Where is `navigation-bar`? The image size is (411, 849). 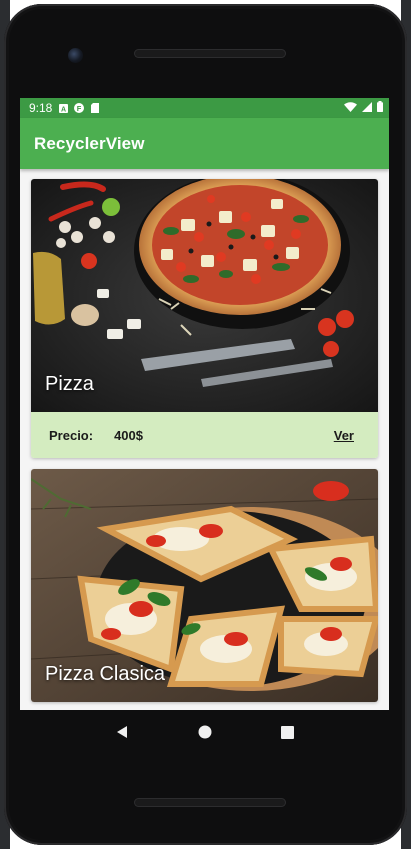
navigation-bar is located at coordinates (204, 732).